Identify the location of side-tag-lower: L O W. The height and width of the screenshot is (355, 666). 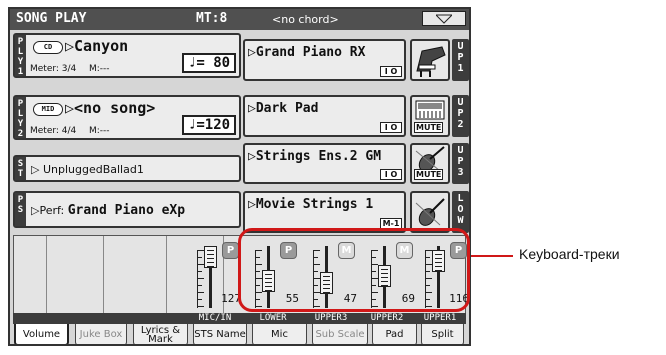
(460, 212).